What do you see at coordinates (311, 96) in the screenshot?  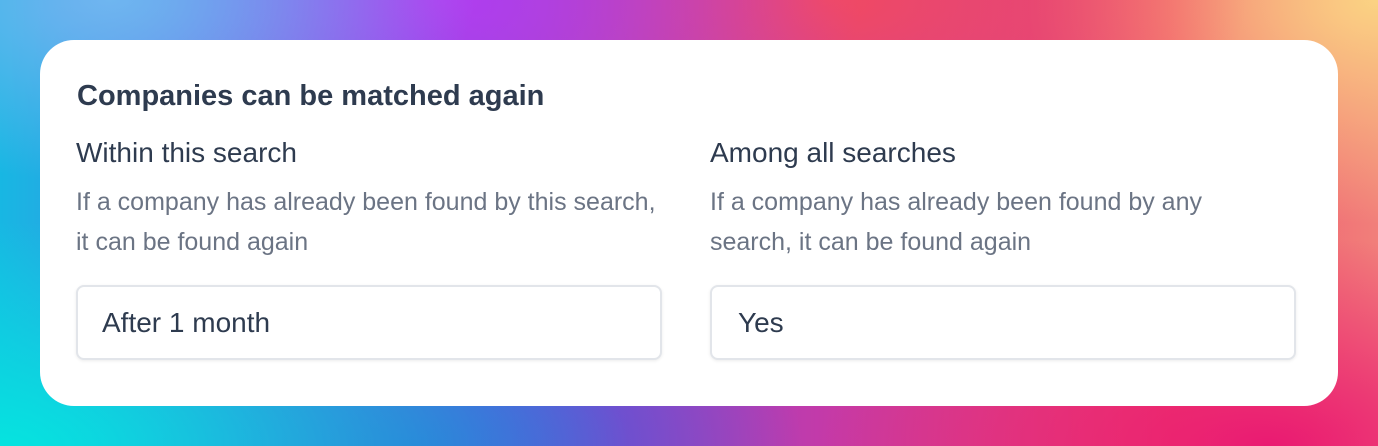 I see `card-title: Companies can be matched again` at bounding box center [311, 96].